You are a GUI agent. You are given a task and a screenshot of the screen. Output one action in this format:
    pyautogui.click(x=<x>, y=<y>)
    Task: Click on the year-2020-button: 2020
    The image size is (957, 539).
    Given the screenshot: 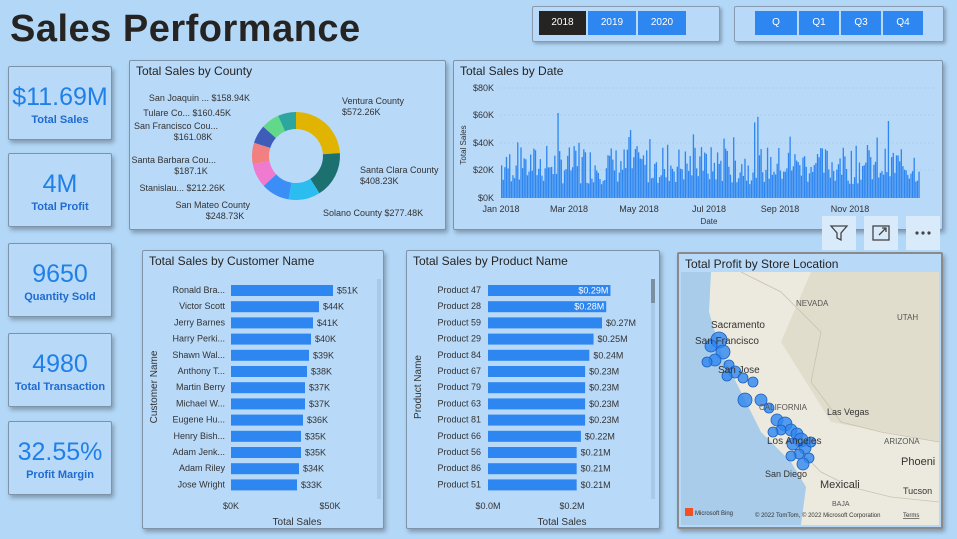 What is the action you would take?
    pyautogui.click(x=662, y=23)
    